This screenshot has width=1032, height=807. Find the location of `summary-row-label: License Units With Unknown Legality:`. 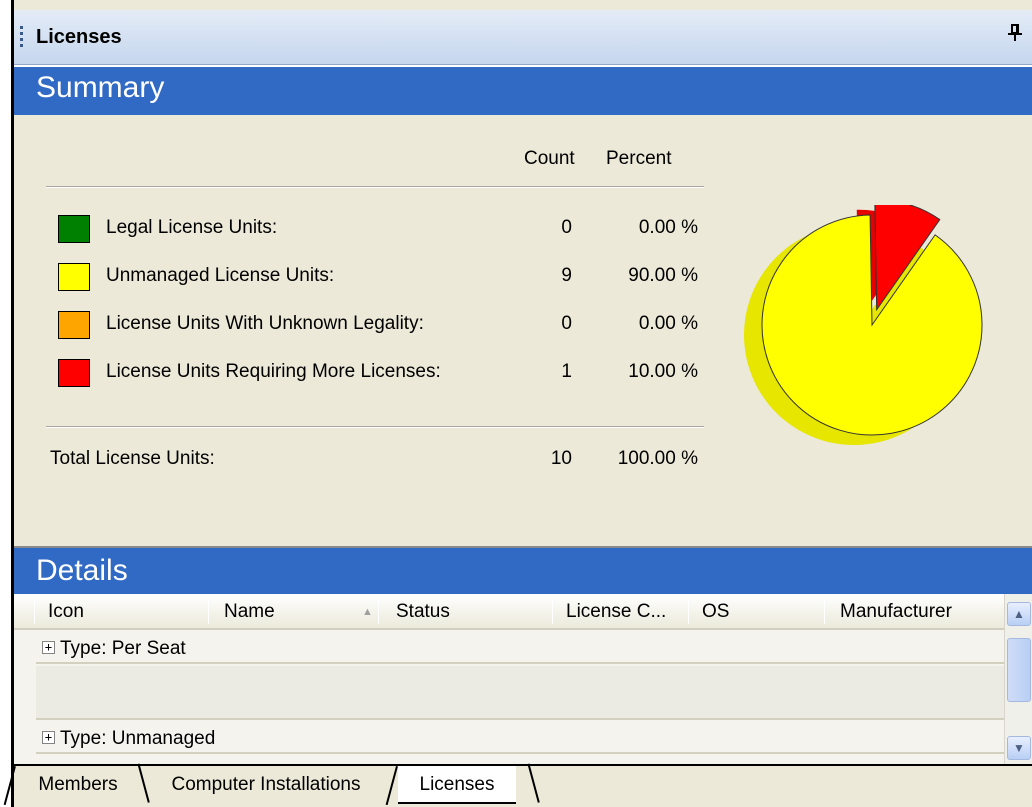

summary-row-label: License Units With Unknown Legality: is located at coordinates (265, 323).